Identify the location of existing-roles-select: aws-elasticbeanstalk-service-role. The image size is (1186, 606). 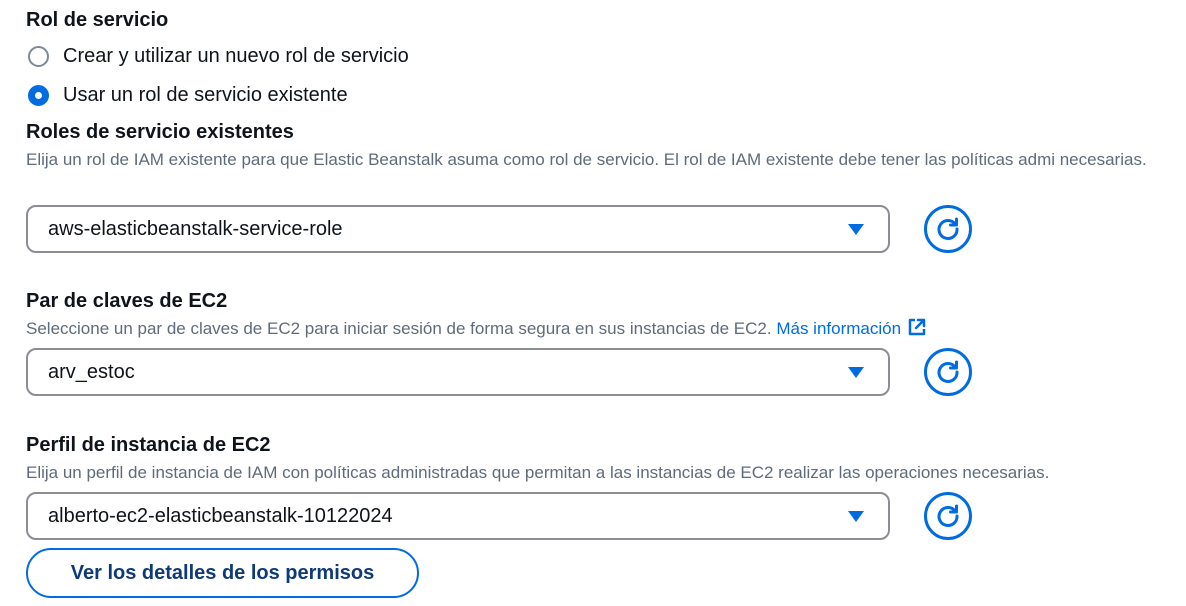
(458, 229).